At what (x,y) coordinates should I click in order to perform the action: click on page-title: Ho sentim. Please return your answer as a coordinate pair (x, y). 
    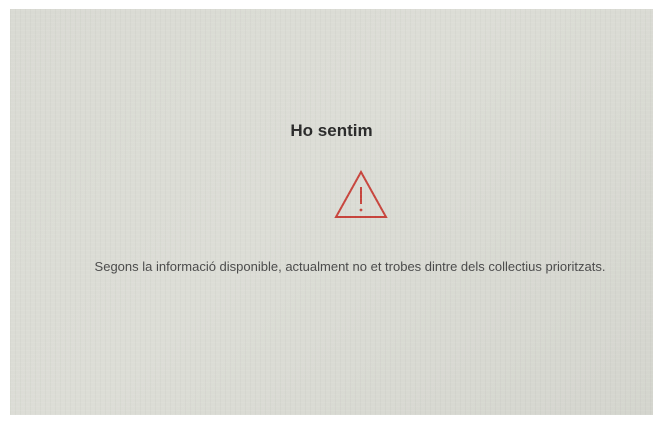
    Looking at the image, I should click on (331, 130).